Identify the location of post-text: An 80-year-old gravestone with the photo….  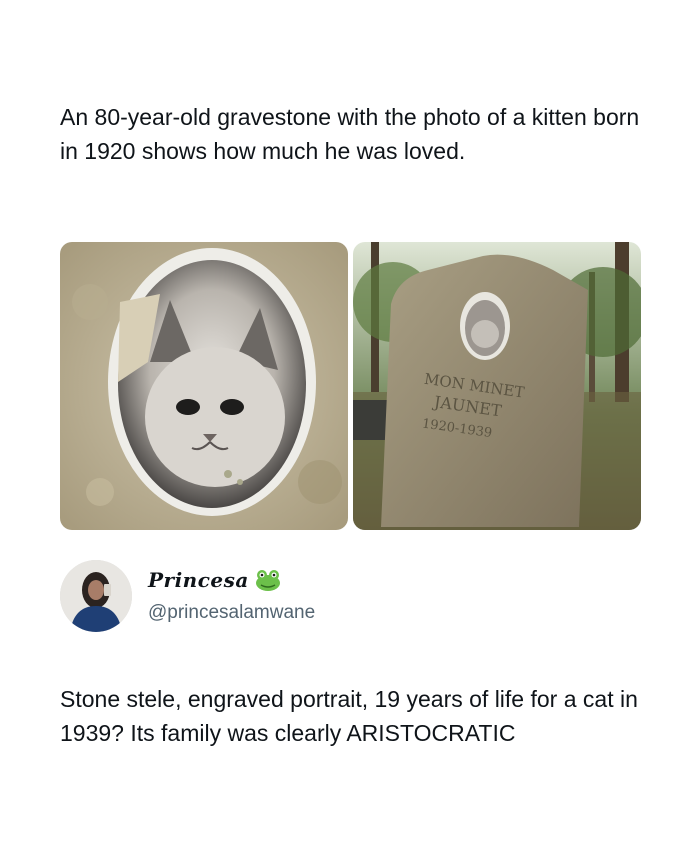
(350, 134).